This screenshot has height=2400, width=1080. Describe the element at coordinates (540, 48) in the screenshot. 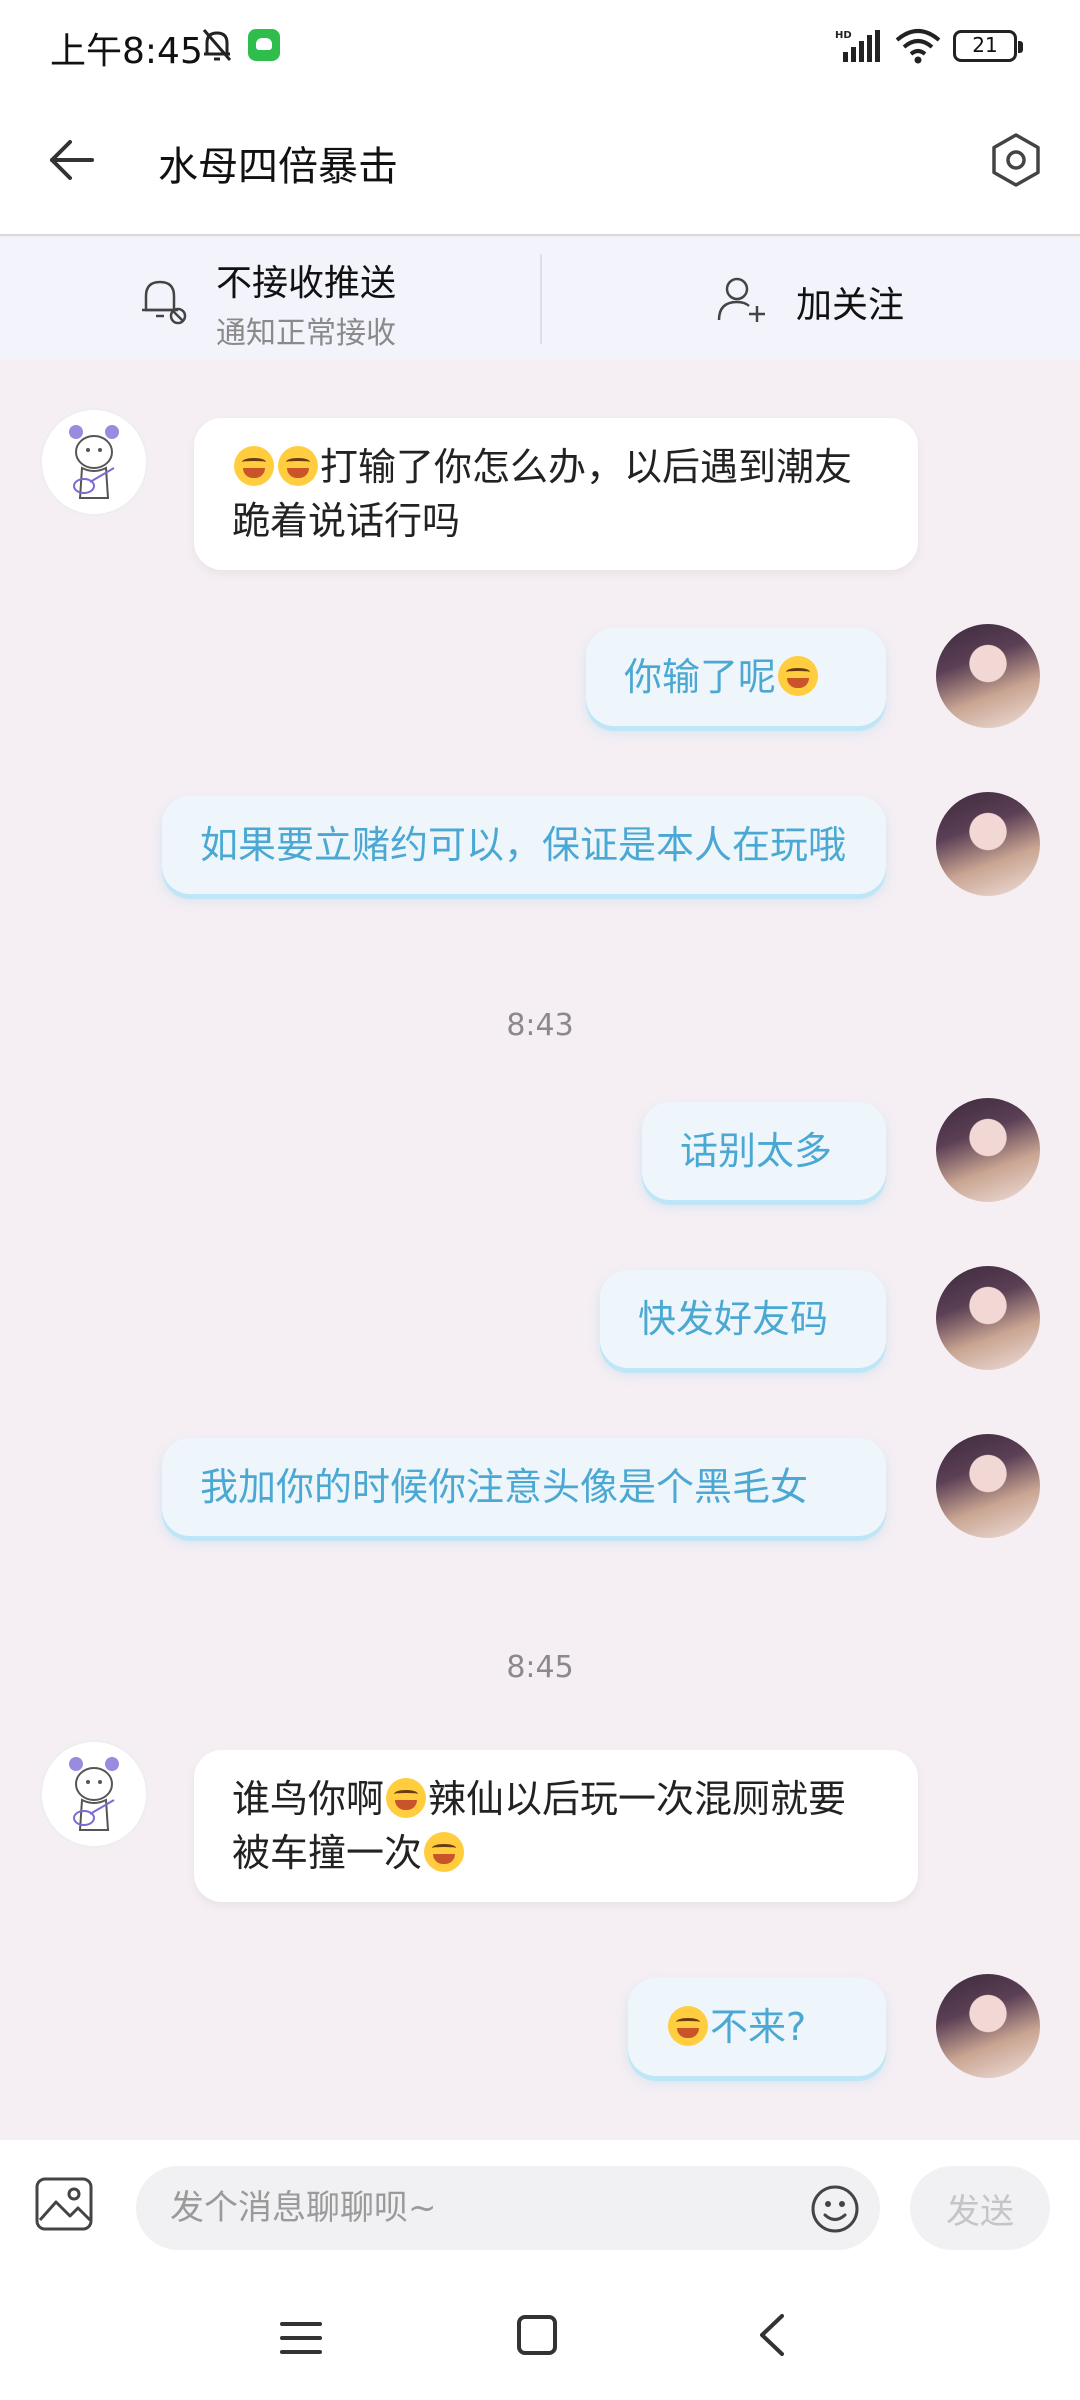

I see `status-bar: 上午8:45 HD 21` at that location.